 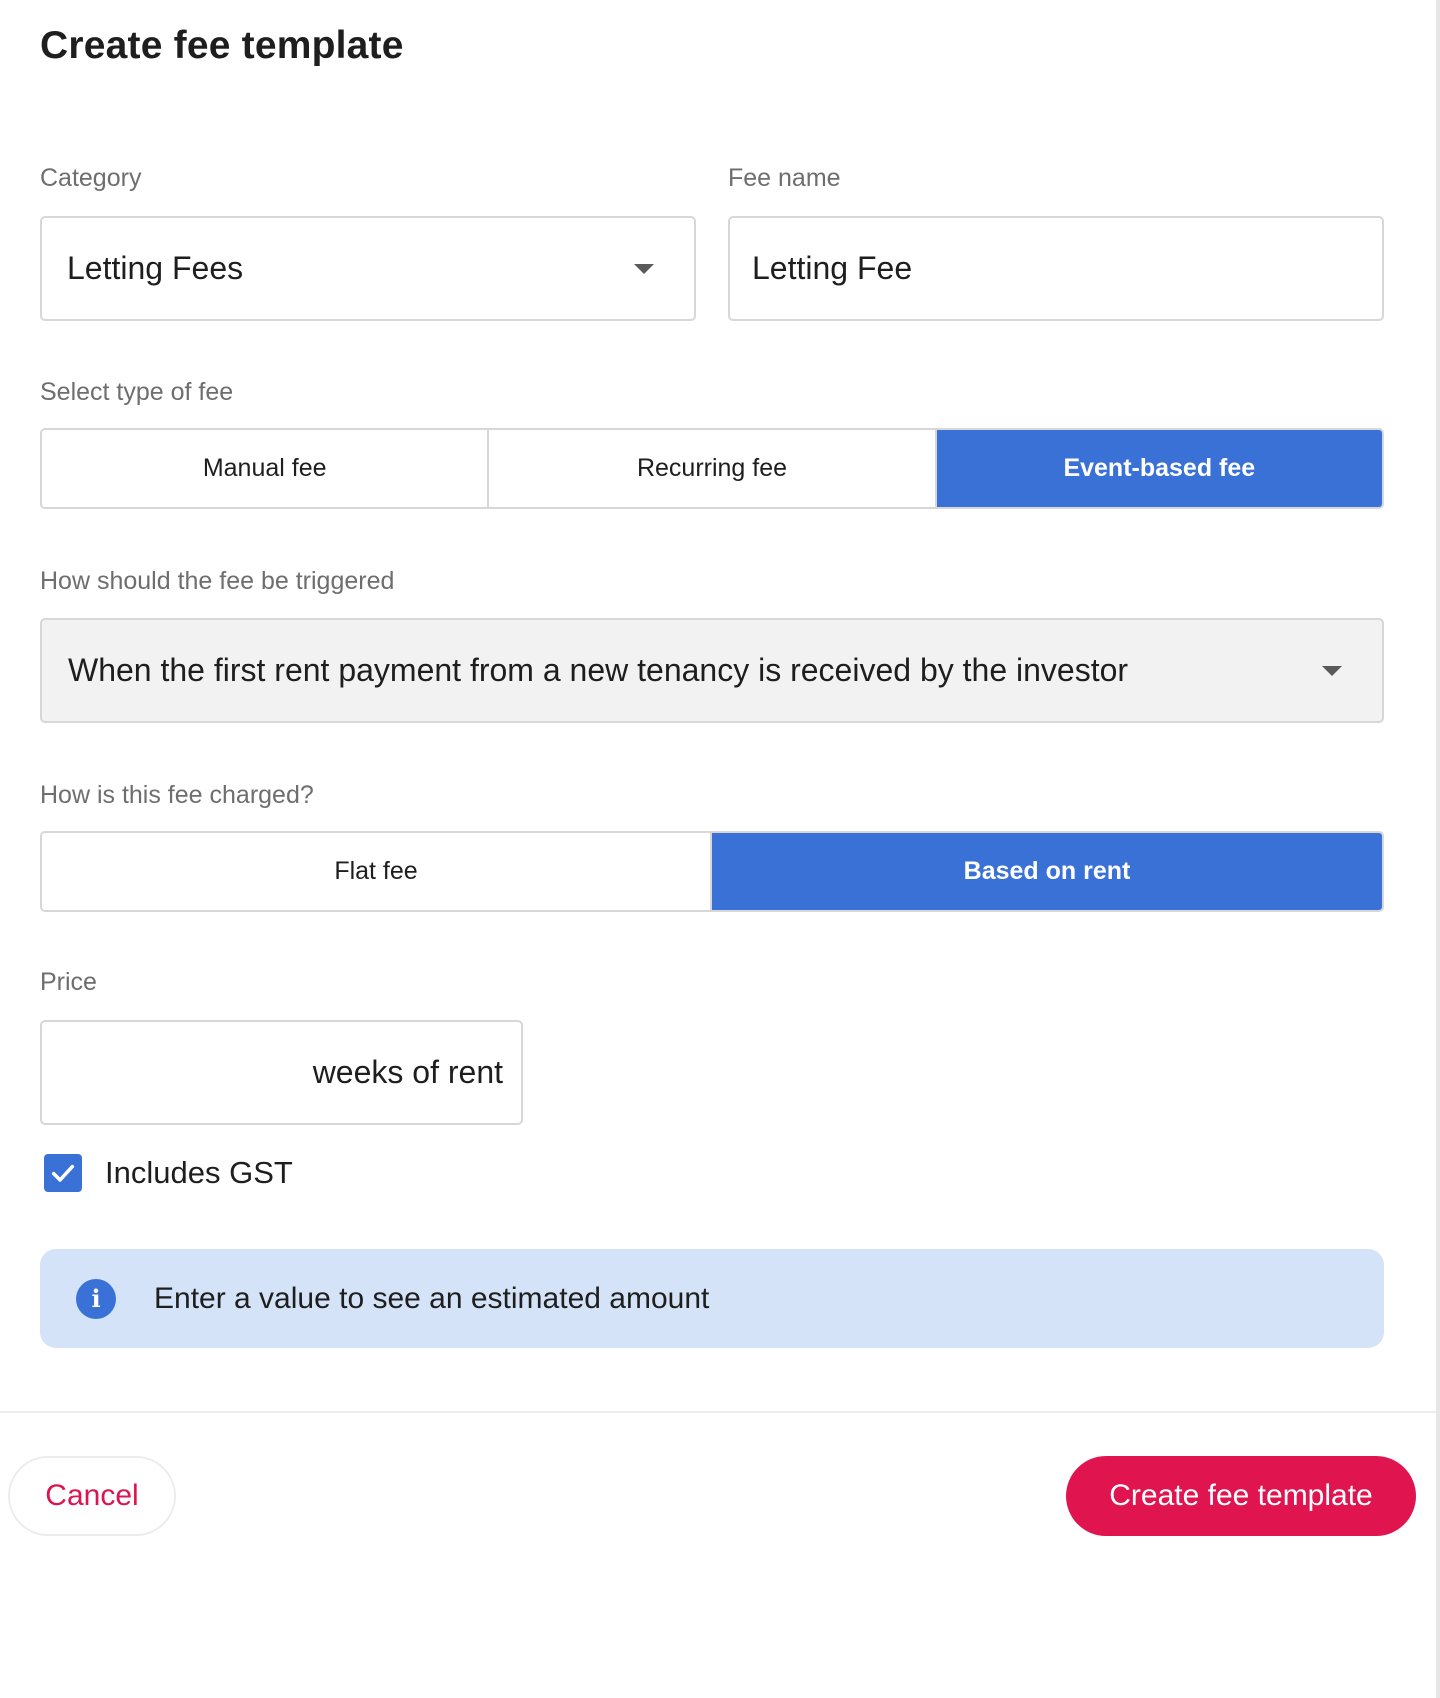 What do you see at coordinates (167, 1072) in the screenshot?
I see `price-input` at bounding box center [167, 1072].